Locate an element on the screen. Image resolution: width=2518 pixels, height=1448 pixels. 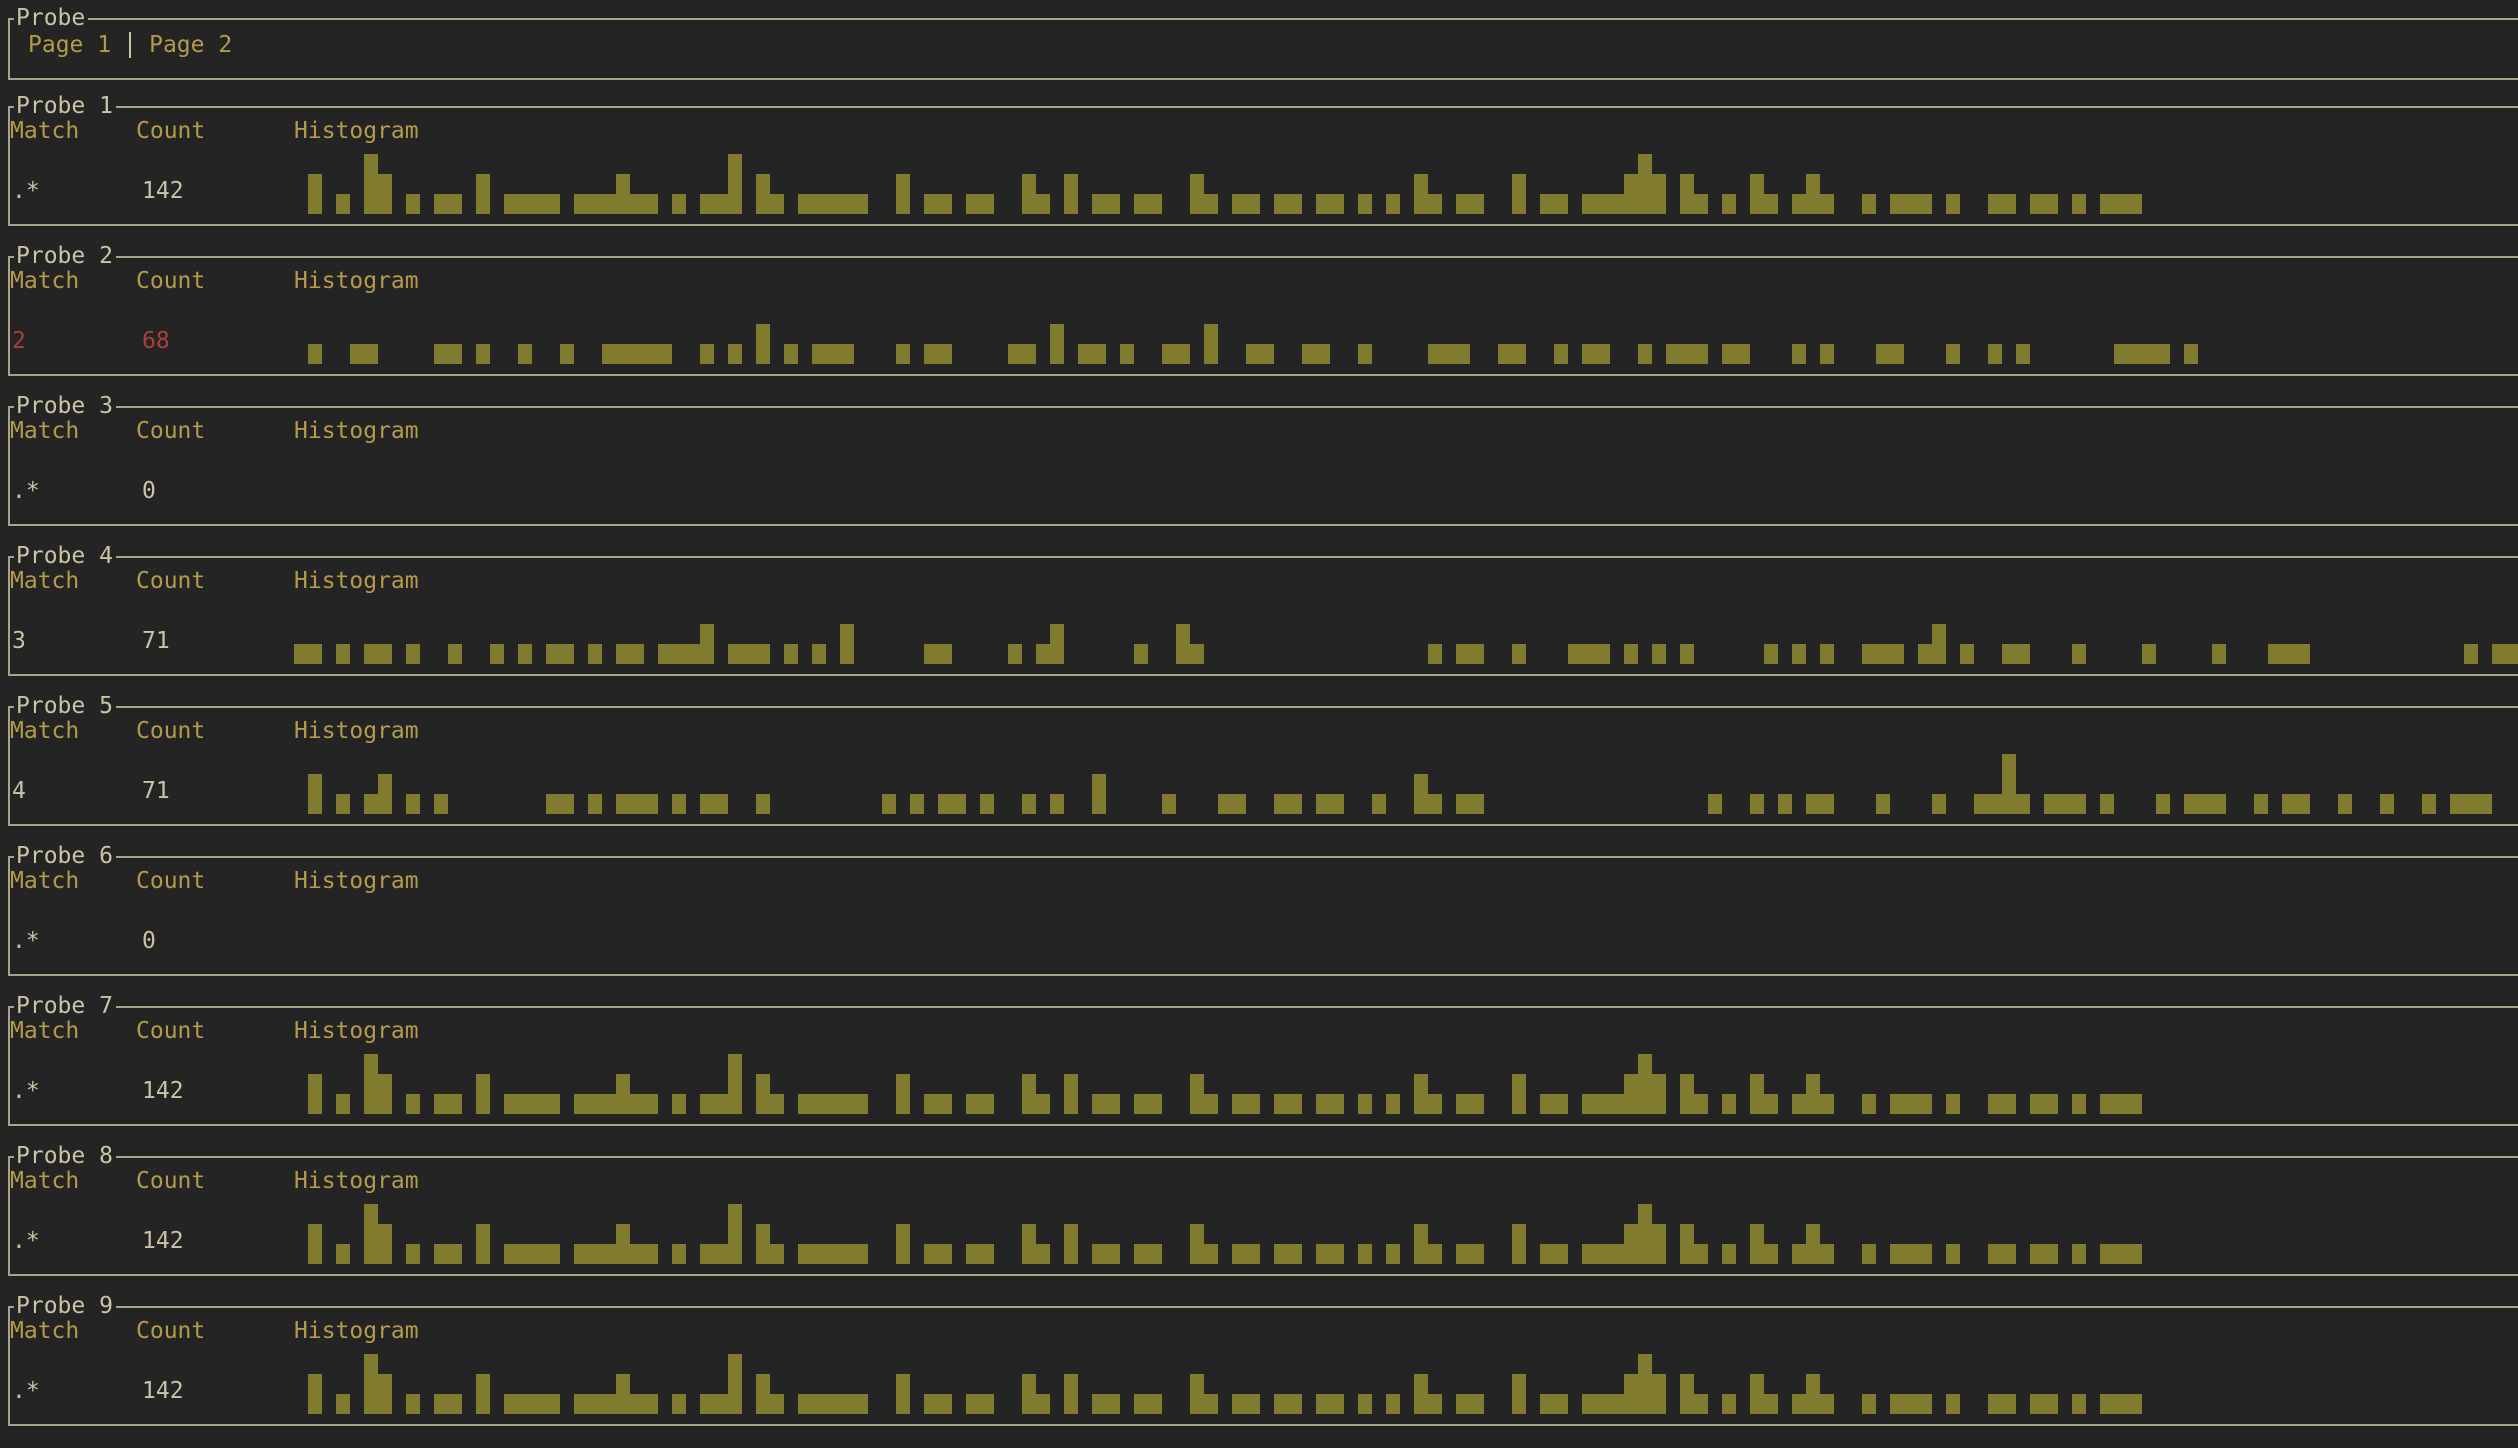
match-value: .* is located at coordinates (26, 1241).